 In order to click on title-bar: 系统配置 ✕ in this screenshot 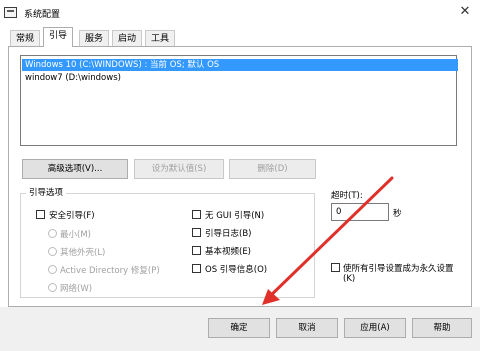, I will do `click(240, 13)`.